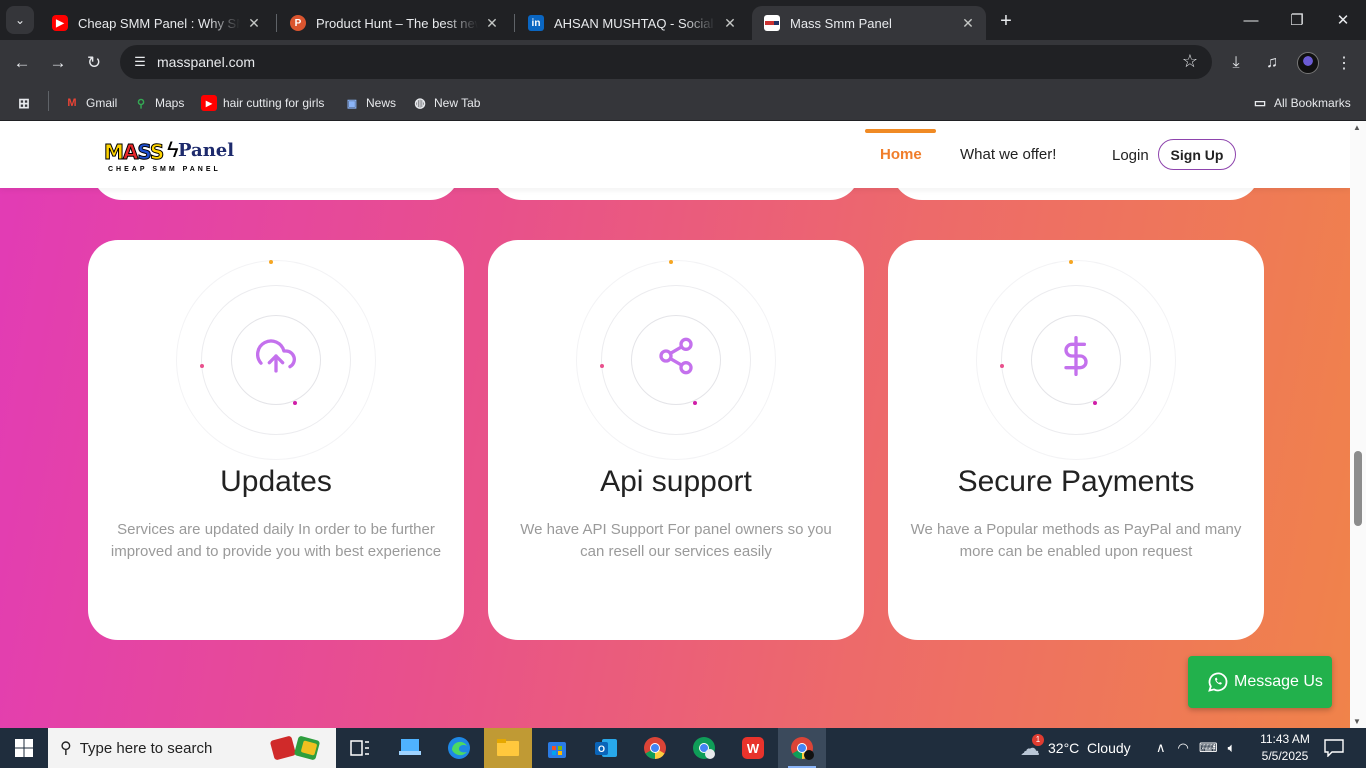 The height and width of the screenshot is (768, 1366). I want to click on orbit-dot, so click(295, 403).